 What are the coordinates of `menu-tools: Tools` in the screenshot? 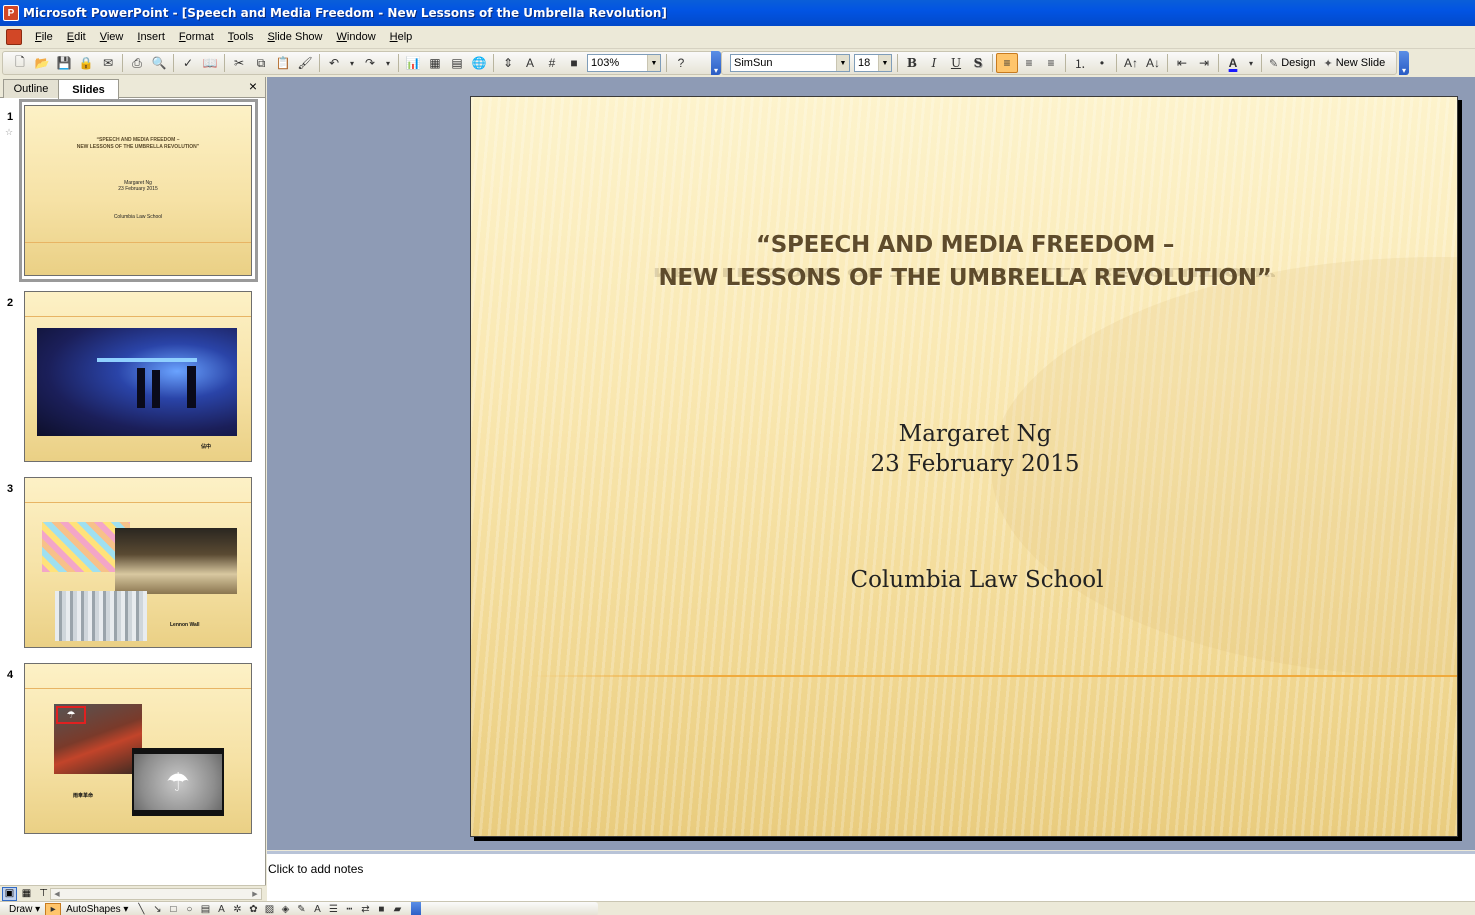 It's located at (241, 37).